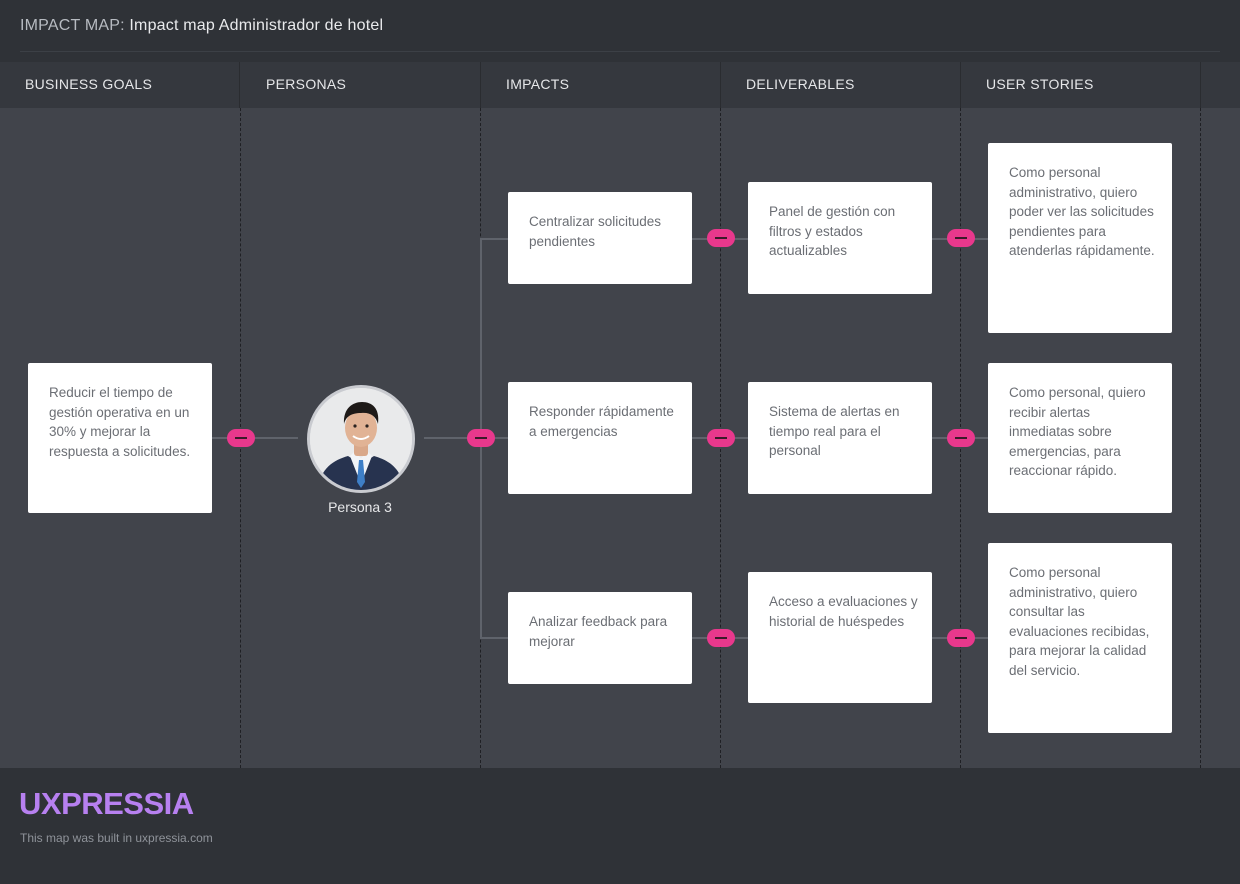 This screenshot has width=1240, height=884. I want to click on column-header-user-stories: USER STORIES, so click(1081, 85).